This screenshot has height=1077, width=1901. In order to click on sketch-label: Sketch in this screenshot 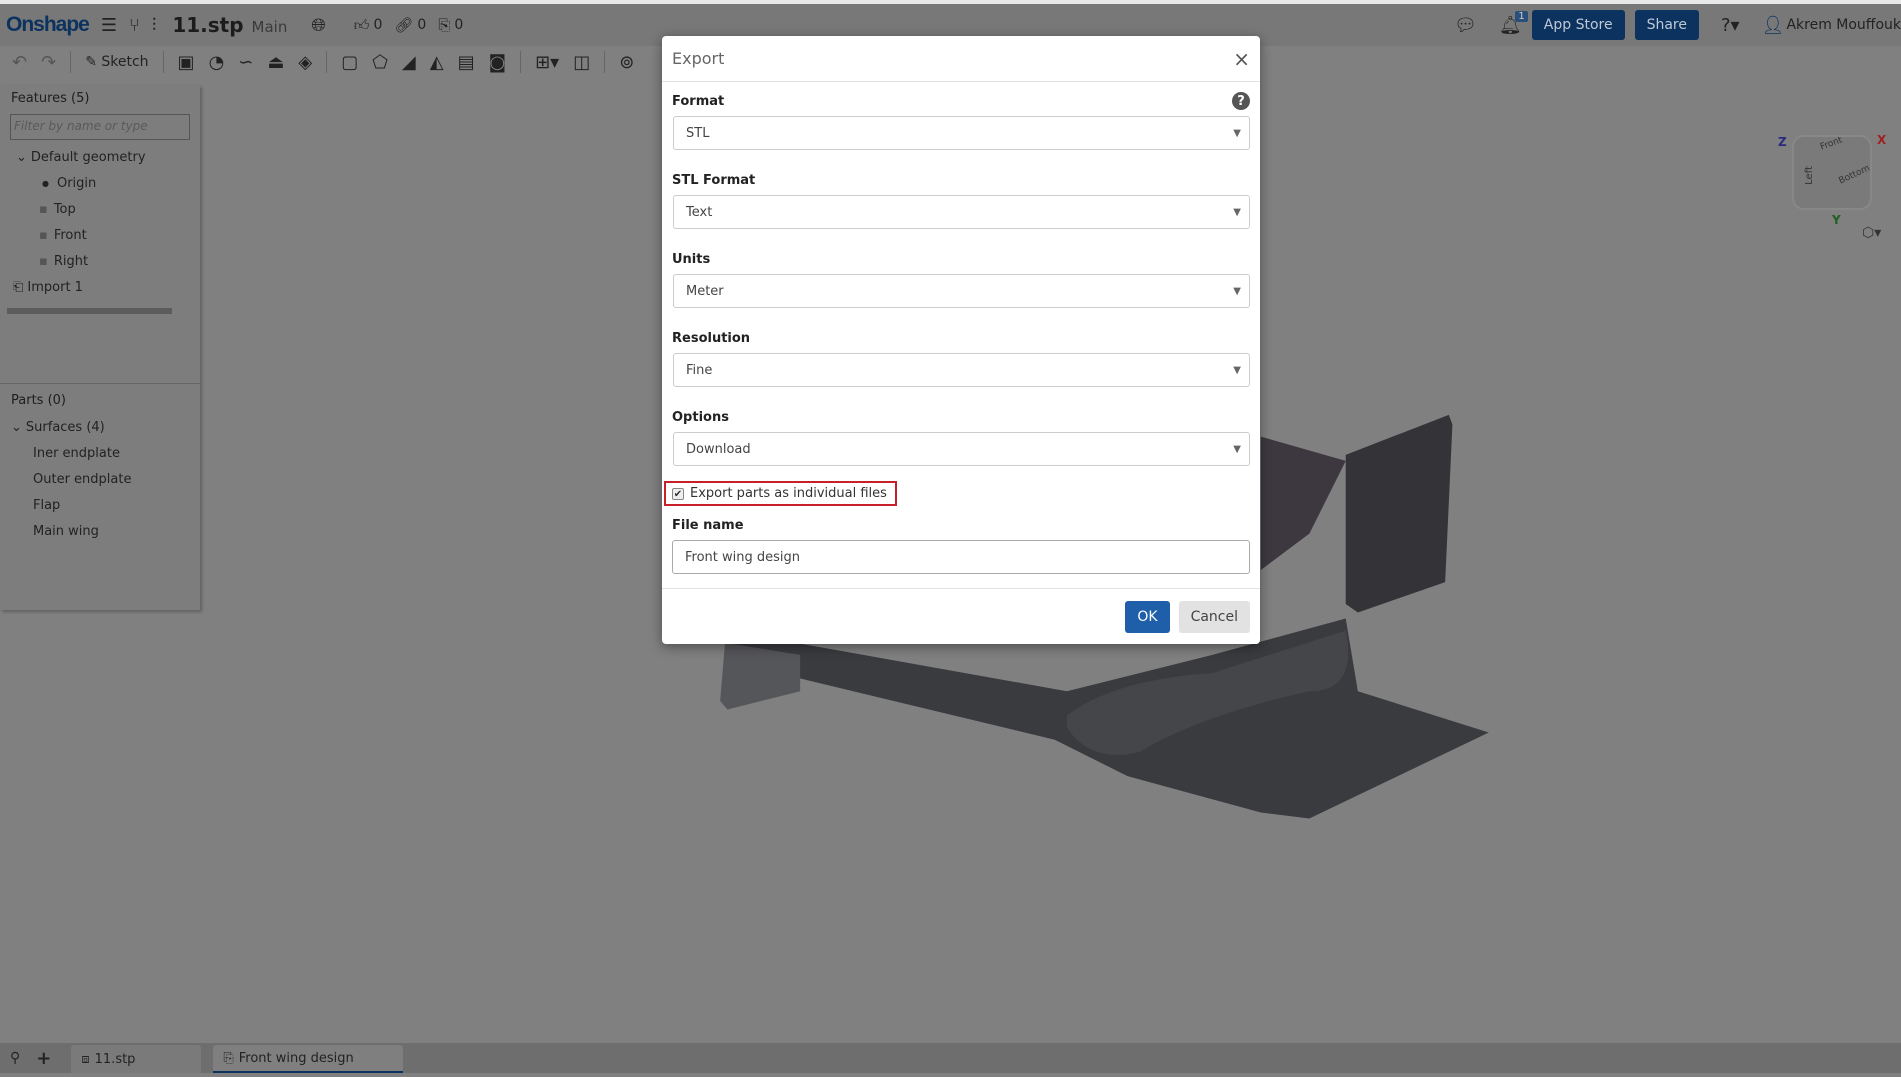, I will do `click(125, 62)`.